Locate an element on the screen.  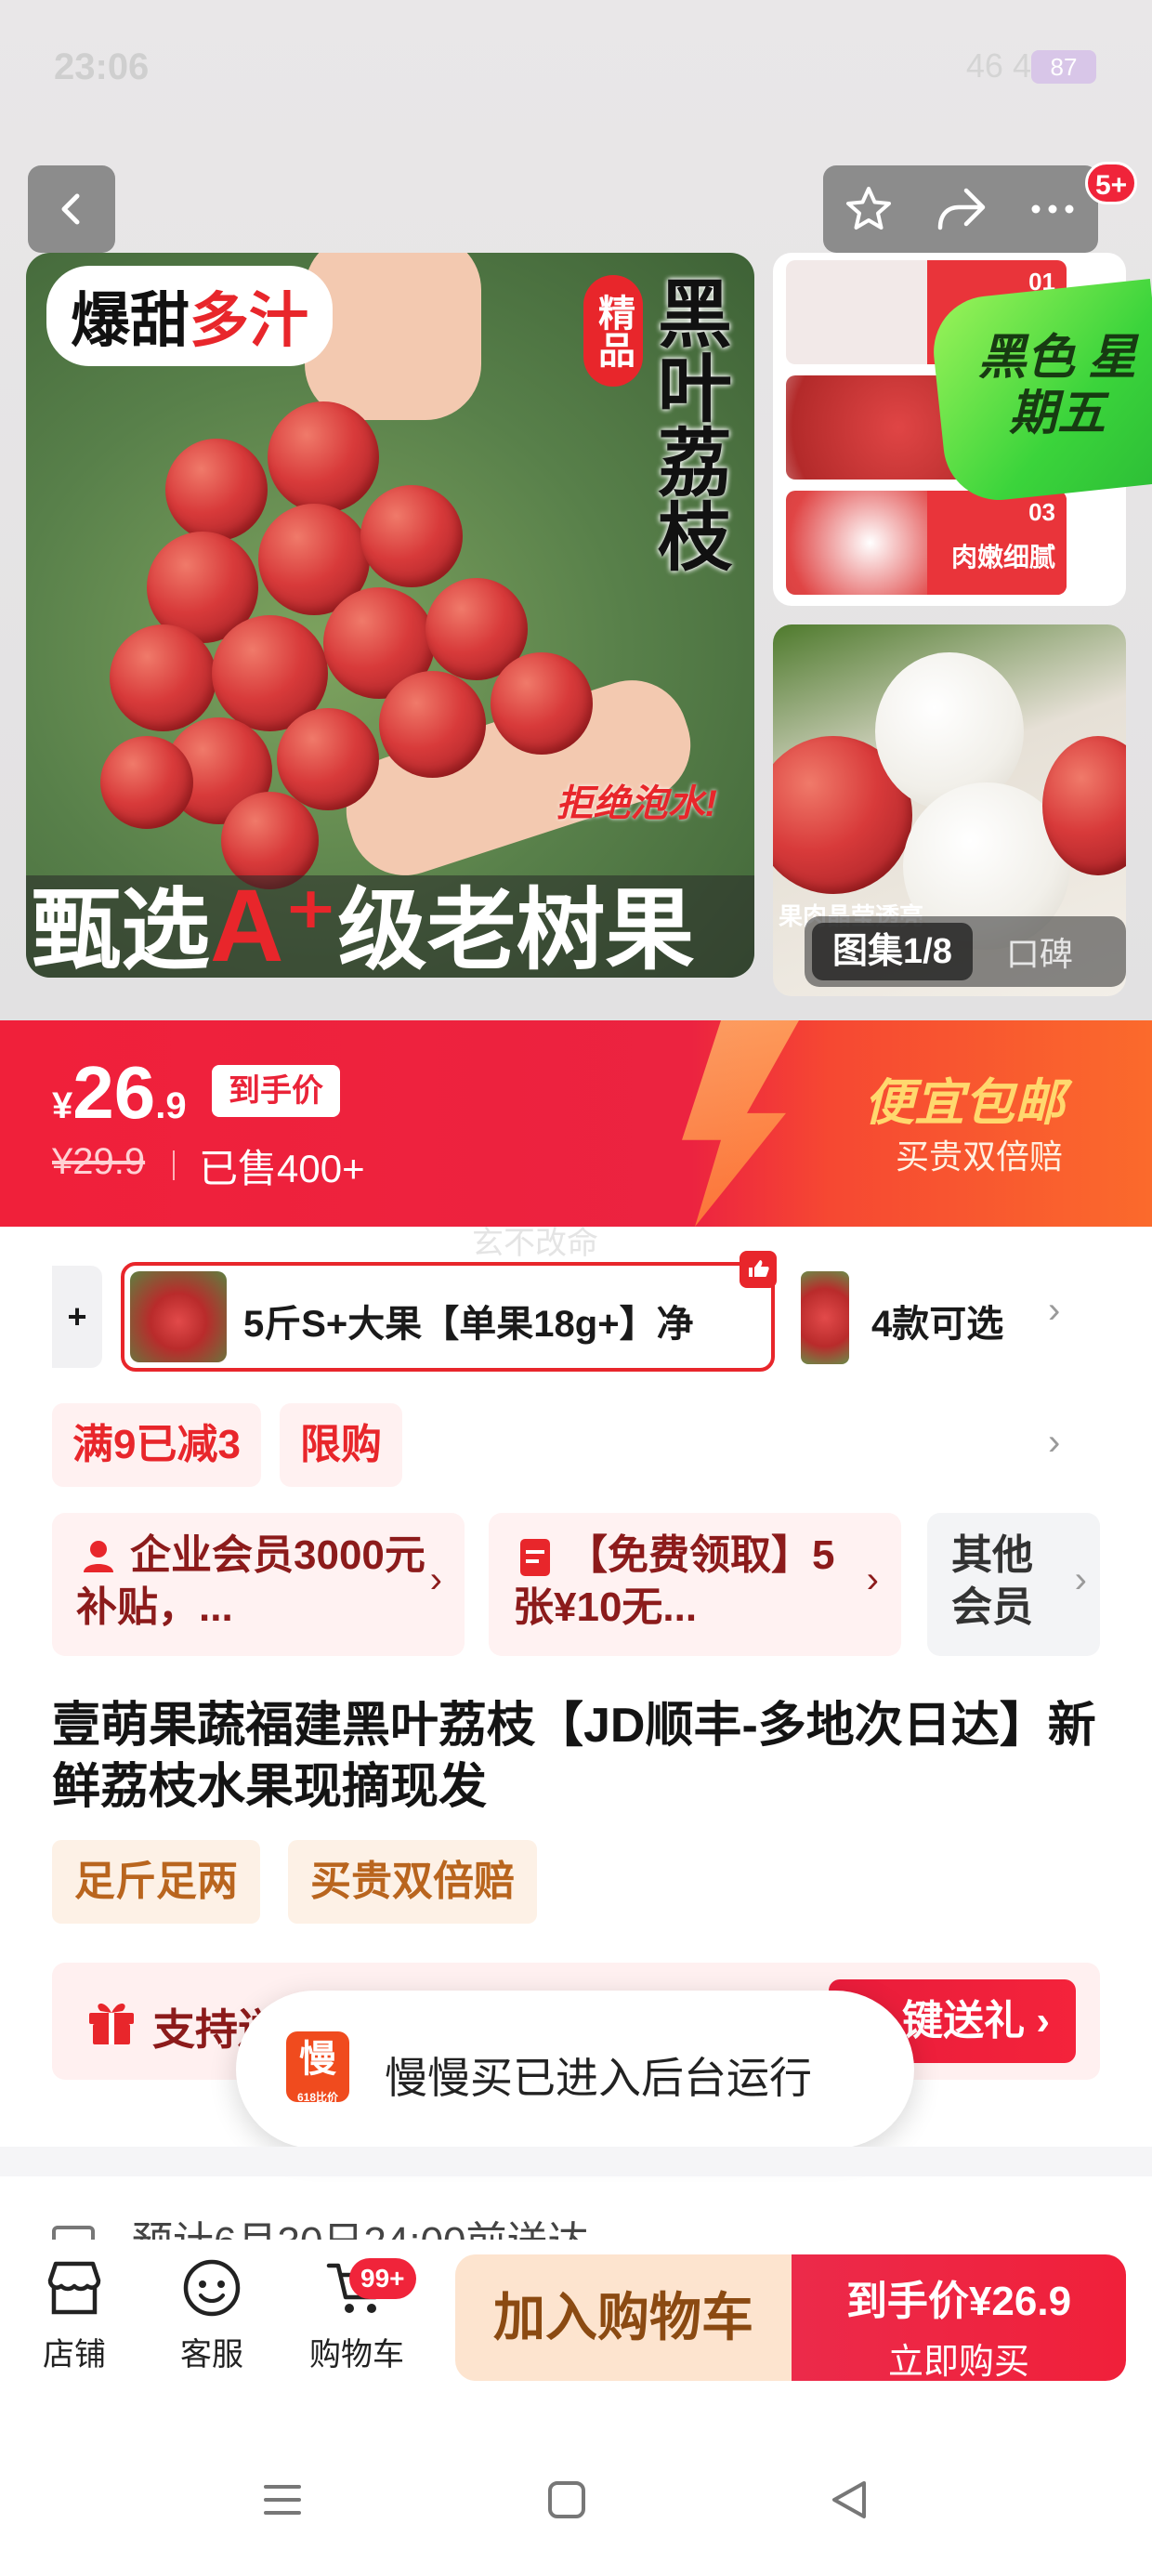
more-icon is located at coordinates (1052, 209).